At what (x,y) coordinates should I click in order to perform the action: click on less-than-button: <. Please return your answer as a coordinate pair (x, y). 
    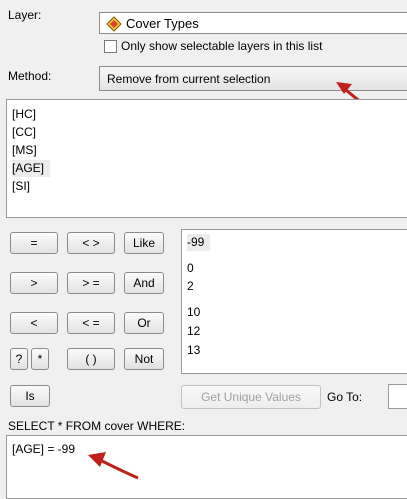
    Looking at the image, I should click on (34, 323).